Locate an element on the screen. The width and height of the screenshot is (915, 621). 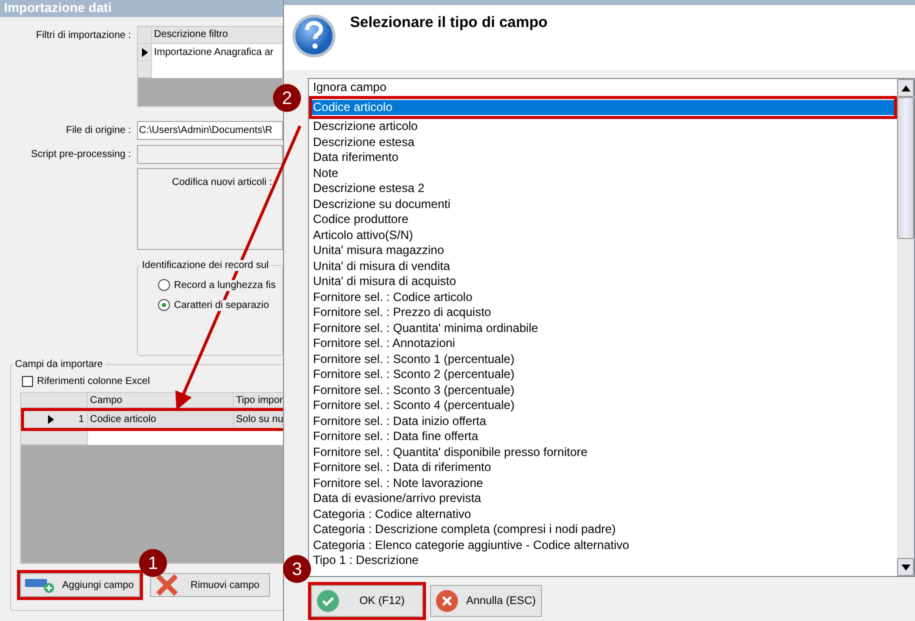
checkbox-label: Riferimenti colonne Excel is located at coordinates (93, 381).